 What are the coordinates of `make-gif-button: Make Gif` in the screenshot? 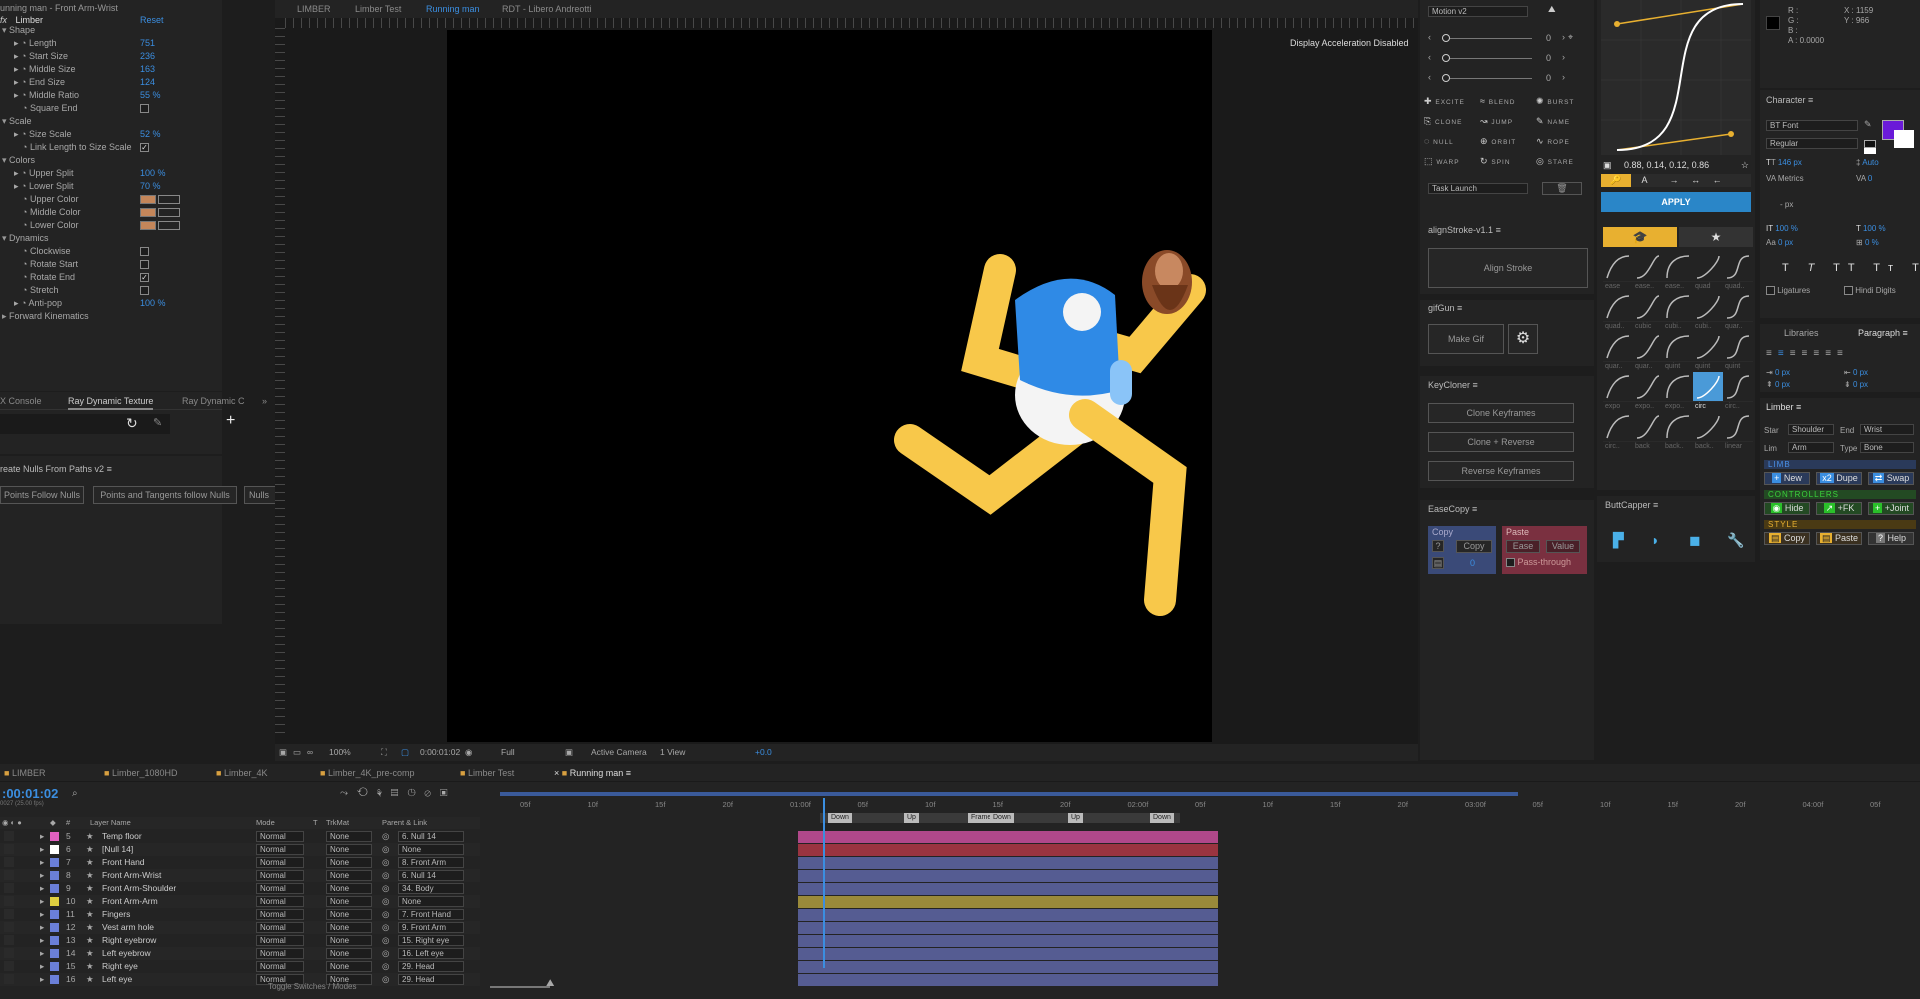 It's located at (1466, 339).